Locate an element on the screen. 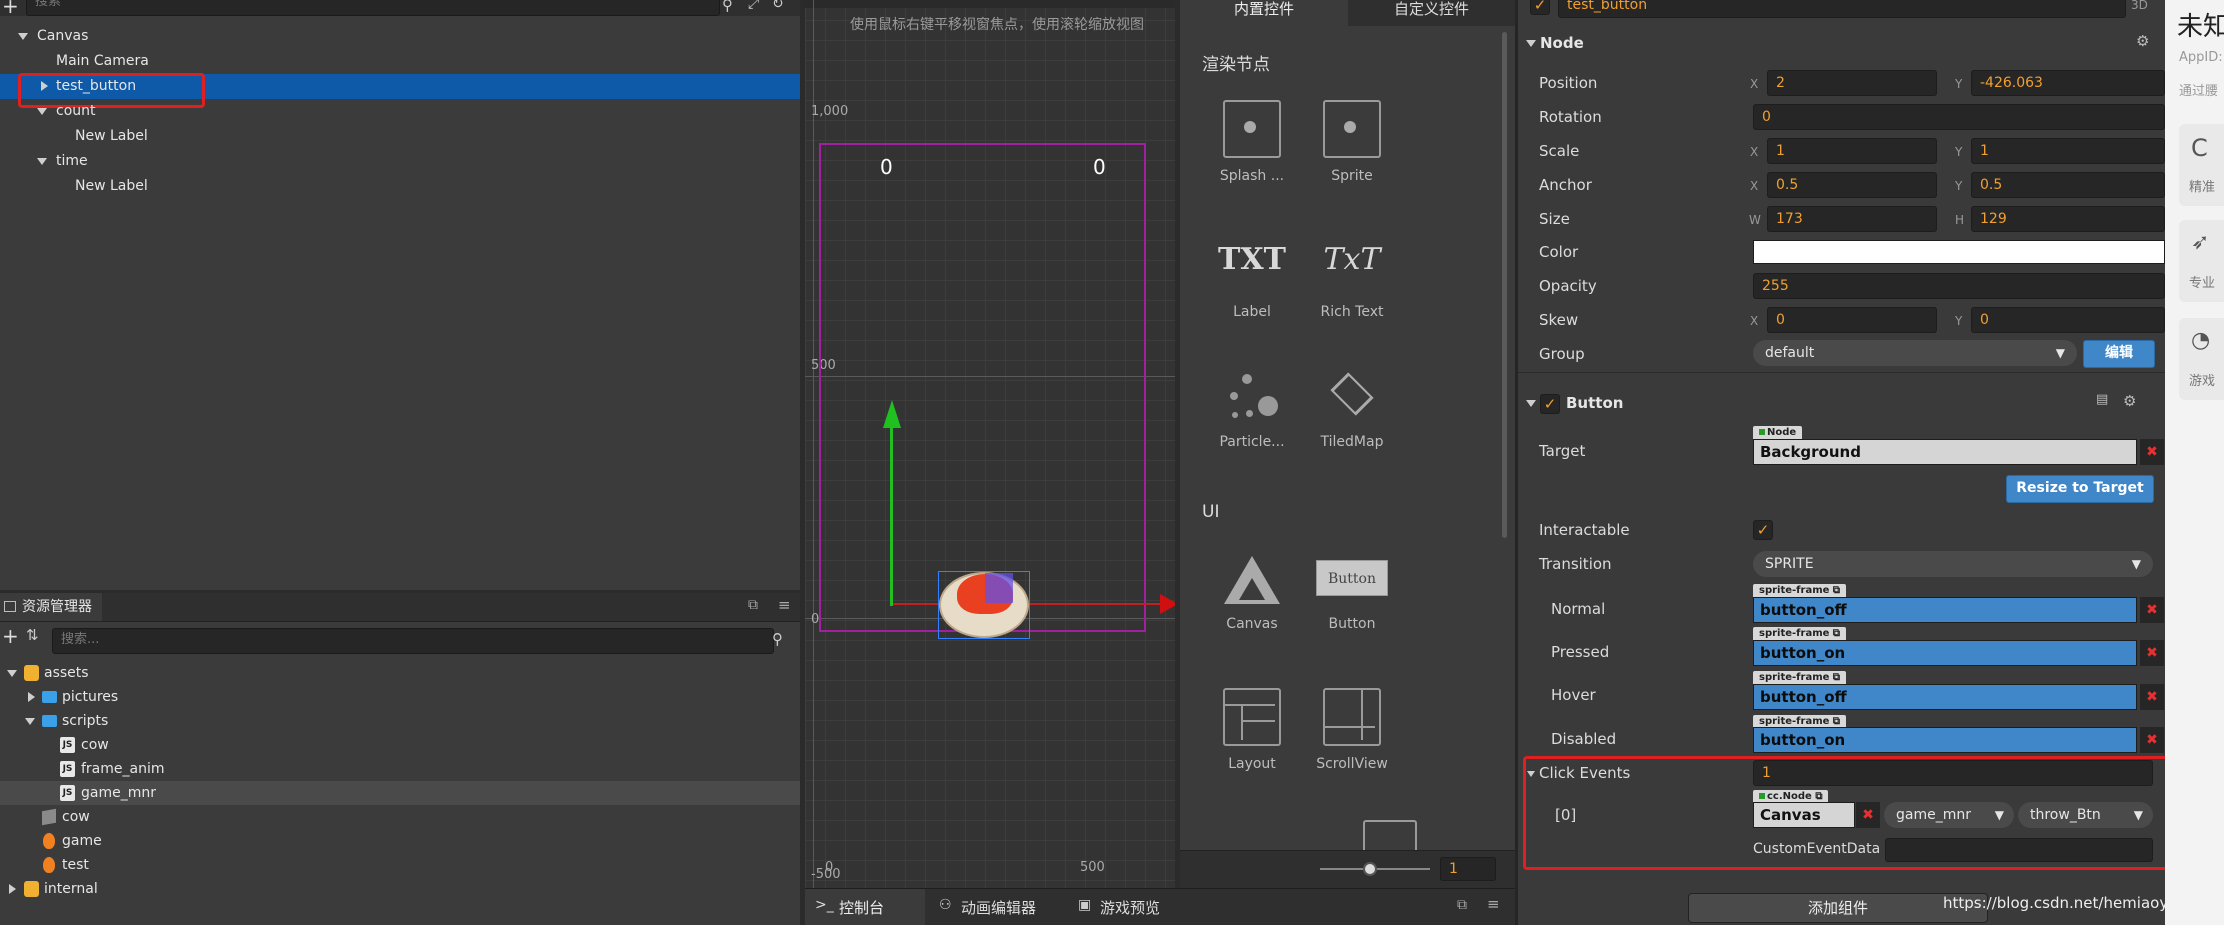  normal-sprite-field: button_off is located at coordinates (1945, 610).